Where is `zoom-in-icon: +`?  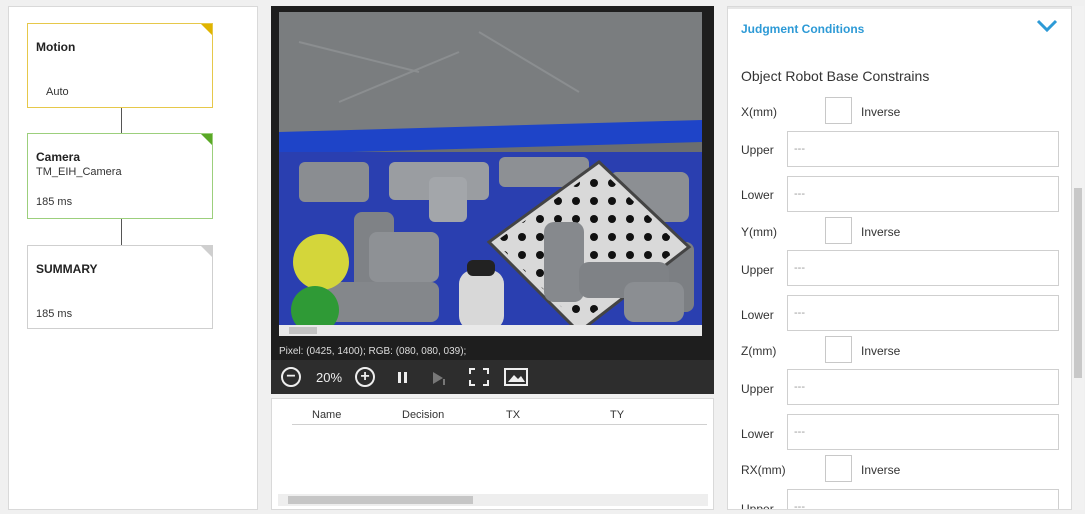
zoom-in-icon: + is located at coordinates (365, 377).